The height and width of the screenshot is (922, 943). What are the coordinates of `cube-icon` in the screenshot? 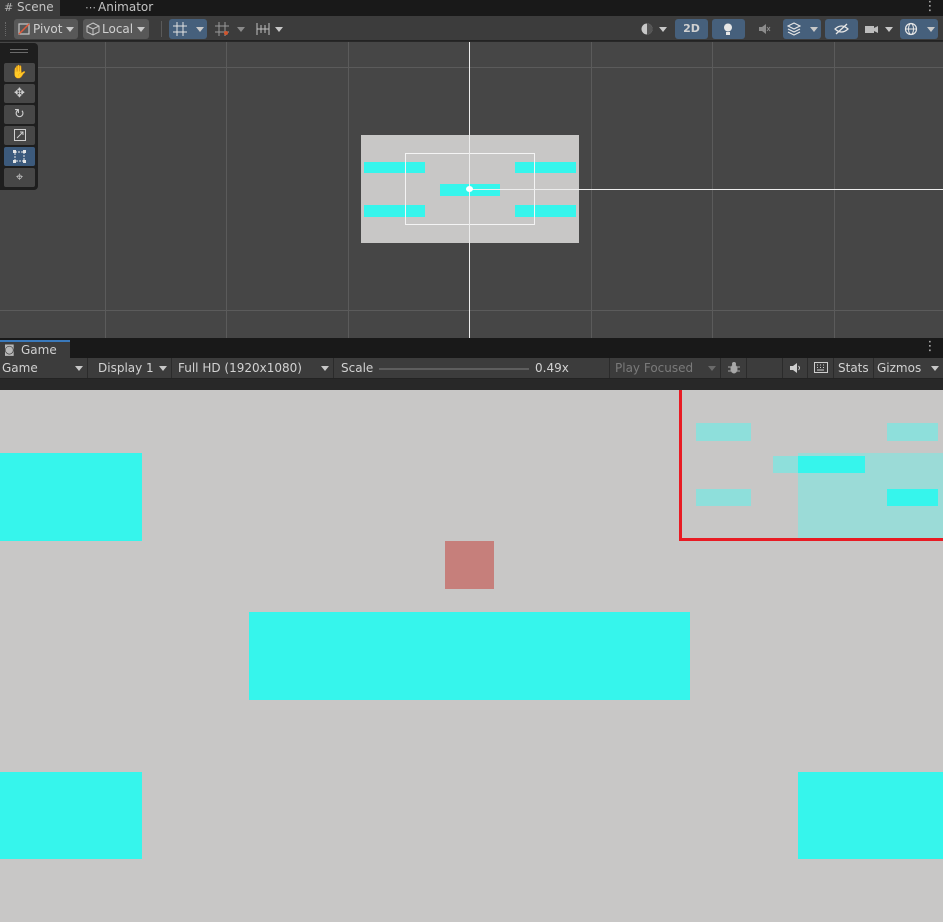 It's located at (93, 29).